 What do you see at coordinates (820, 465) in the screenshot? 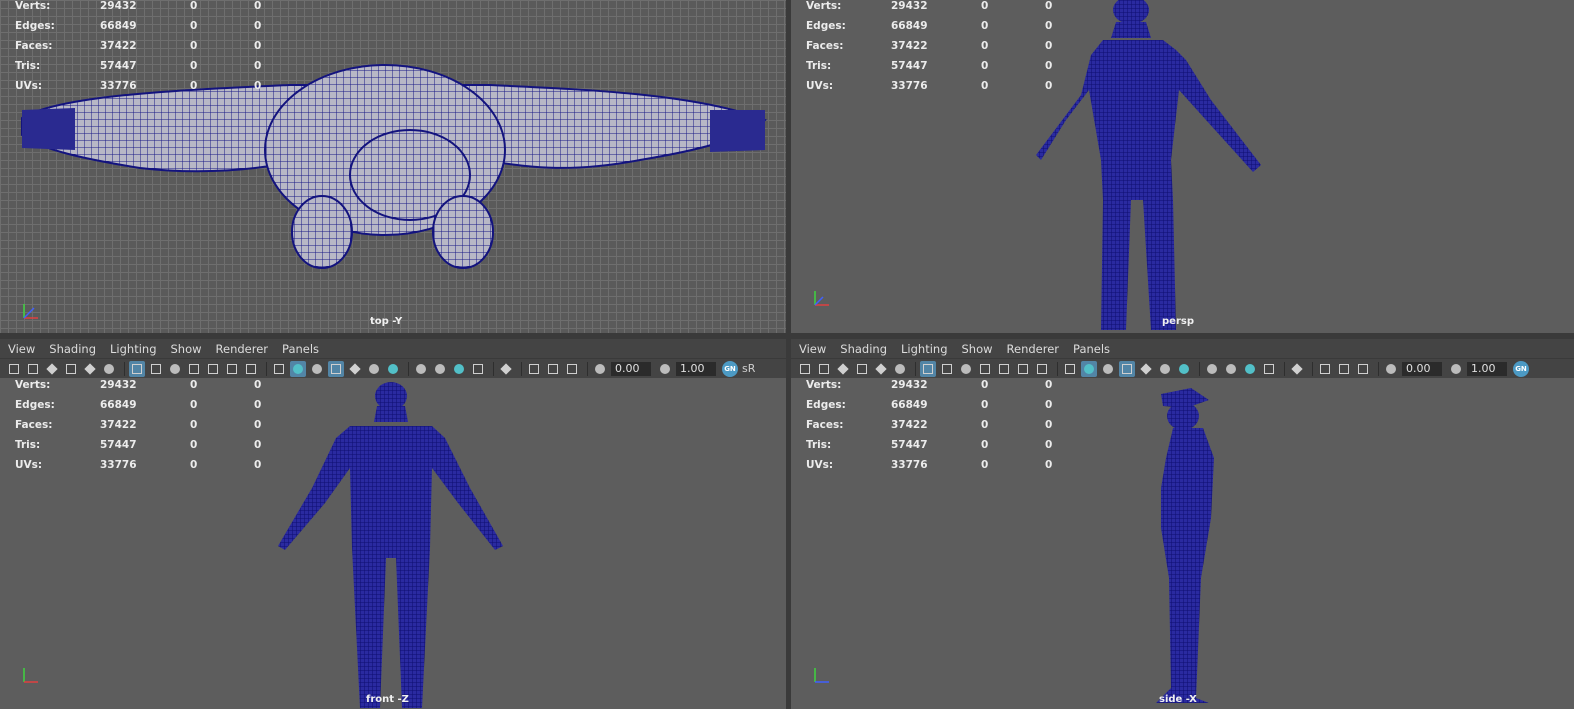
I see `hud-label: UVs:` at bounding box center [820, 465].